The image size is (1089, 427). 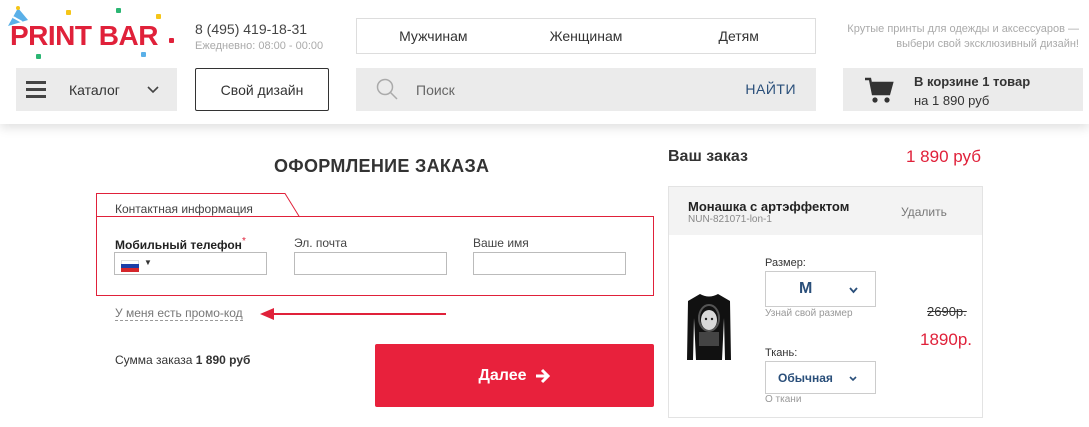 What do you see at coordinates (781, 353) in the screenshot?
I see `fabric-label: Ткань:` at bounding box center [781, 353].